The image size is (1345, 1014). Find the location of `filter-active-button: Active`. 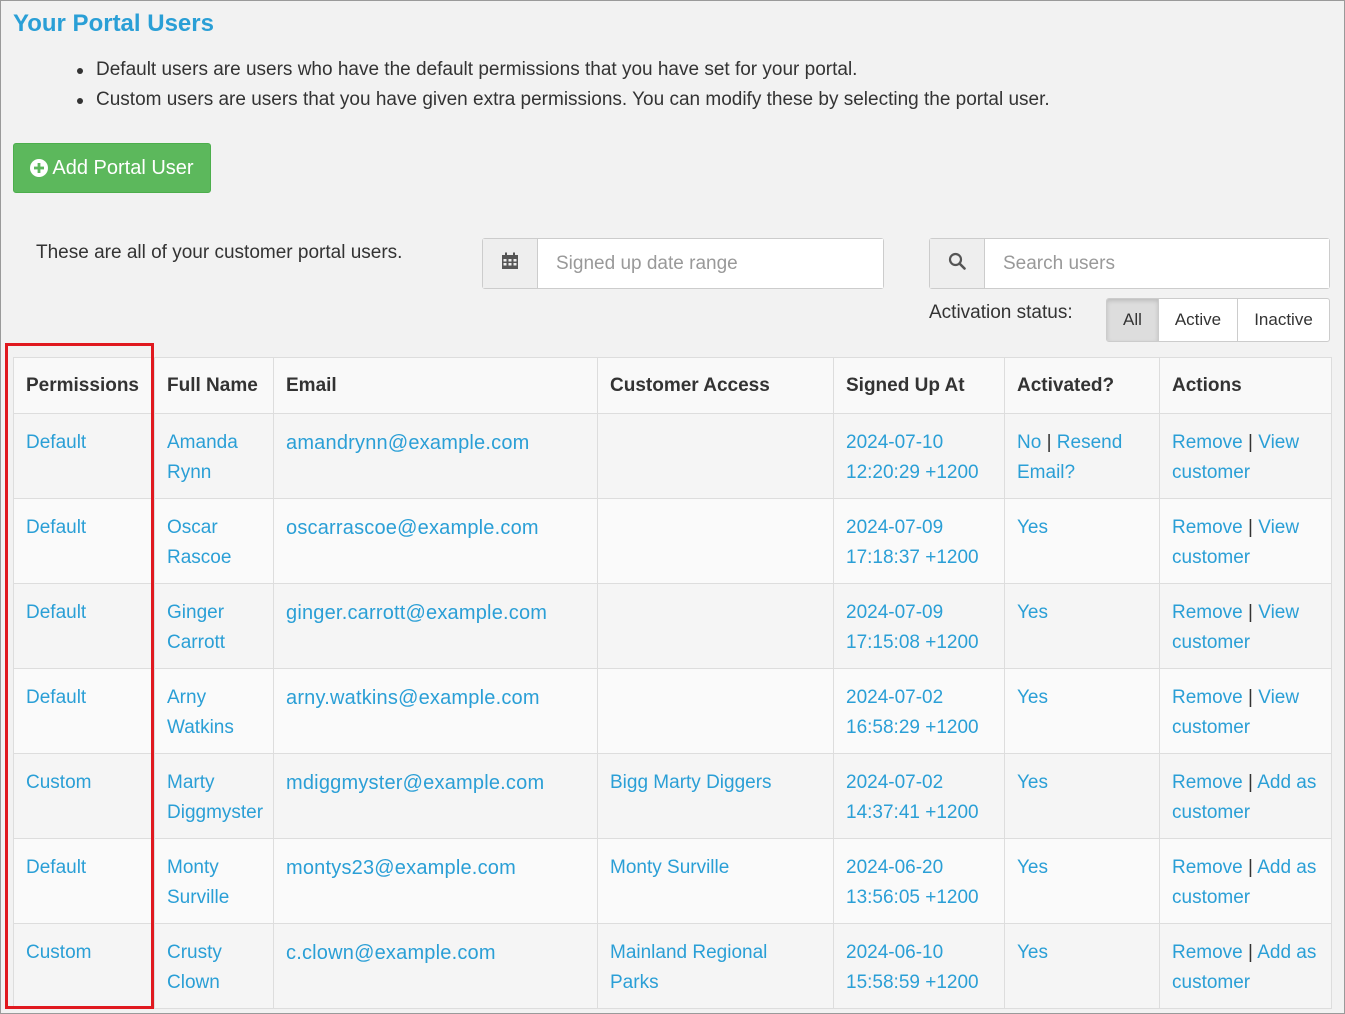

filter-active-button: Active is located at coordinates (1197, 320).